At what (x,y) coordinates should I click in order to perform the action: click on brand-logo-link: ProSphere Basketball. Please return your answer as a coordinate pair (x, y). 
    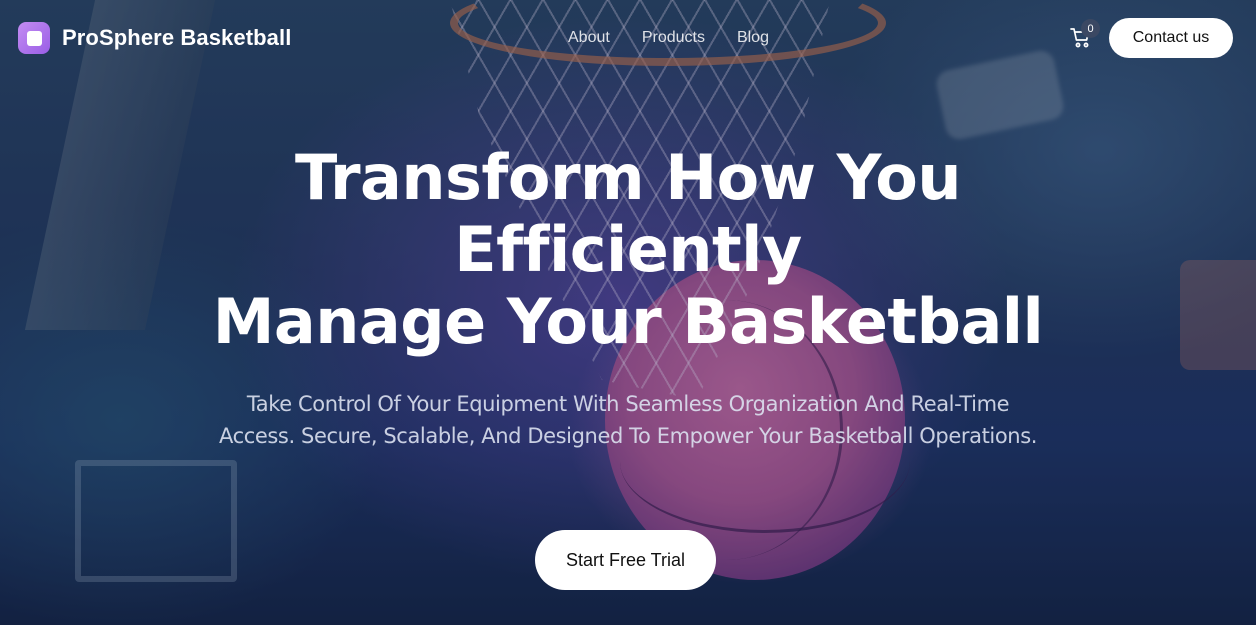
    Looking at the image, I should click on (154, 38).